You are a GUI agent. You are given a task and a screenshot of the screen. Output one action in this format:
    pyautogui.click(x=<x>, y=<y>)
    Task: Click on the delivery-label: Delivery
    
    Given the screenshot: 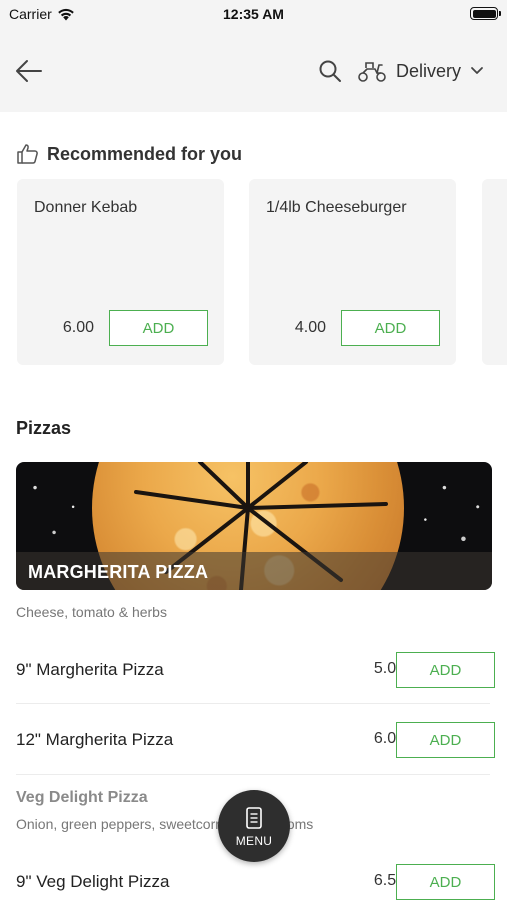 What is the action you would take?
    pyautogui.click(x=429, y=70)
    